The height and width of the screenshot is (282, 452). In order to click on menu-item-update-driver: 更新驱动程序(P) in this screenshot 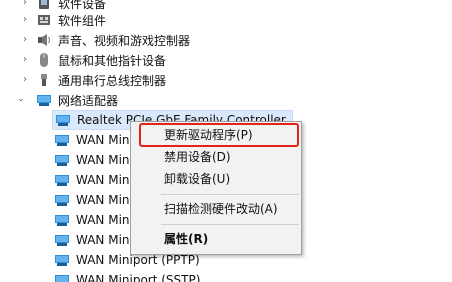, I will do `click(216, 135)`.